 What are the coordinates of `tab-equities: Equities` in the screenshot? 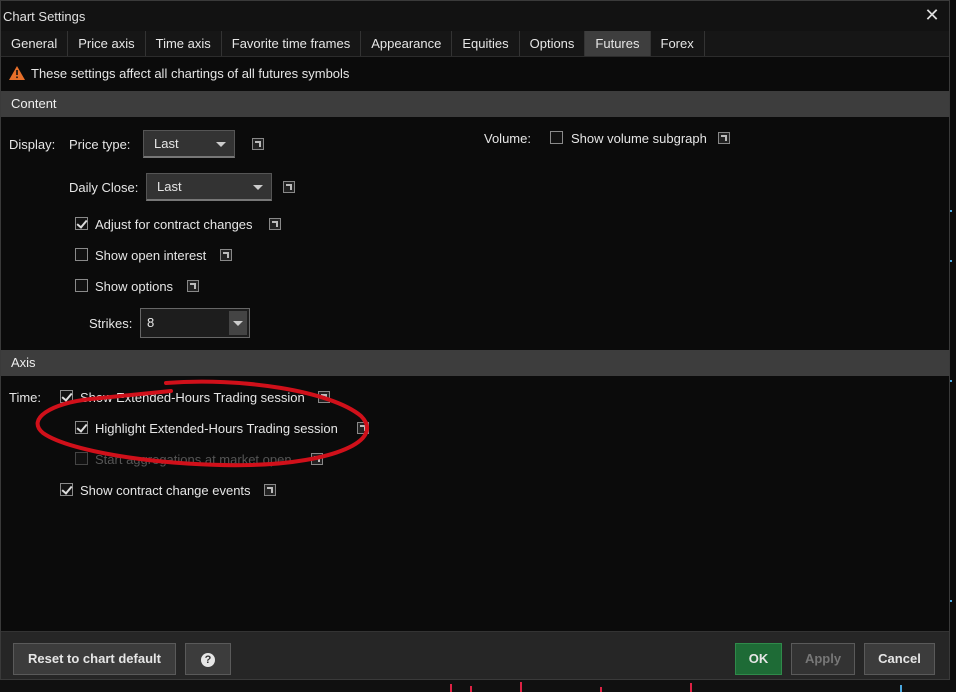 It's located at (486, 43).